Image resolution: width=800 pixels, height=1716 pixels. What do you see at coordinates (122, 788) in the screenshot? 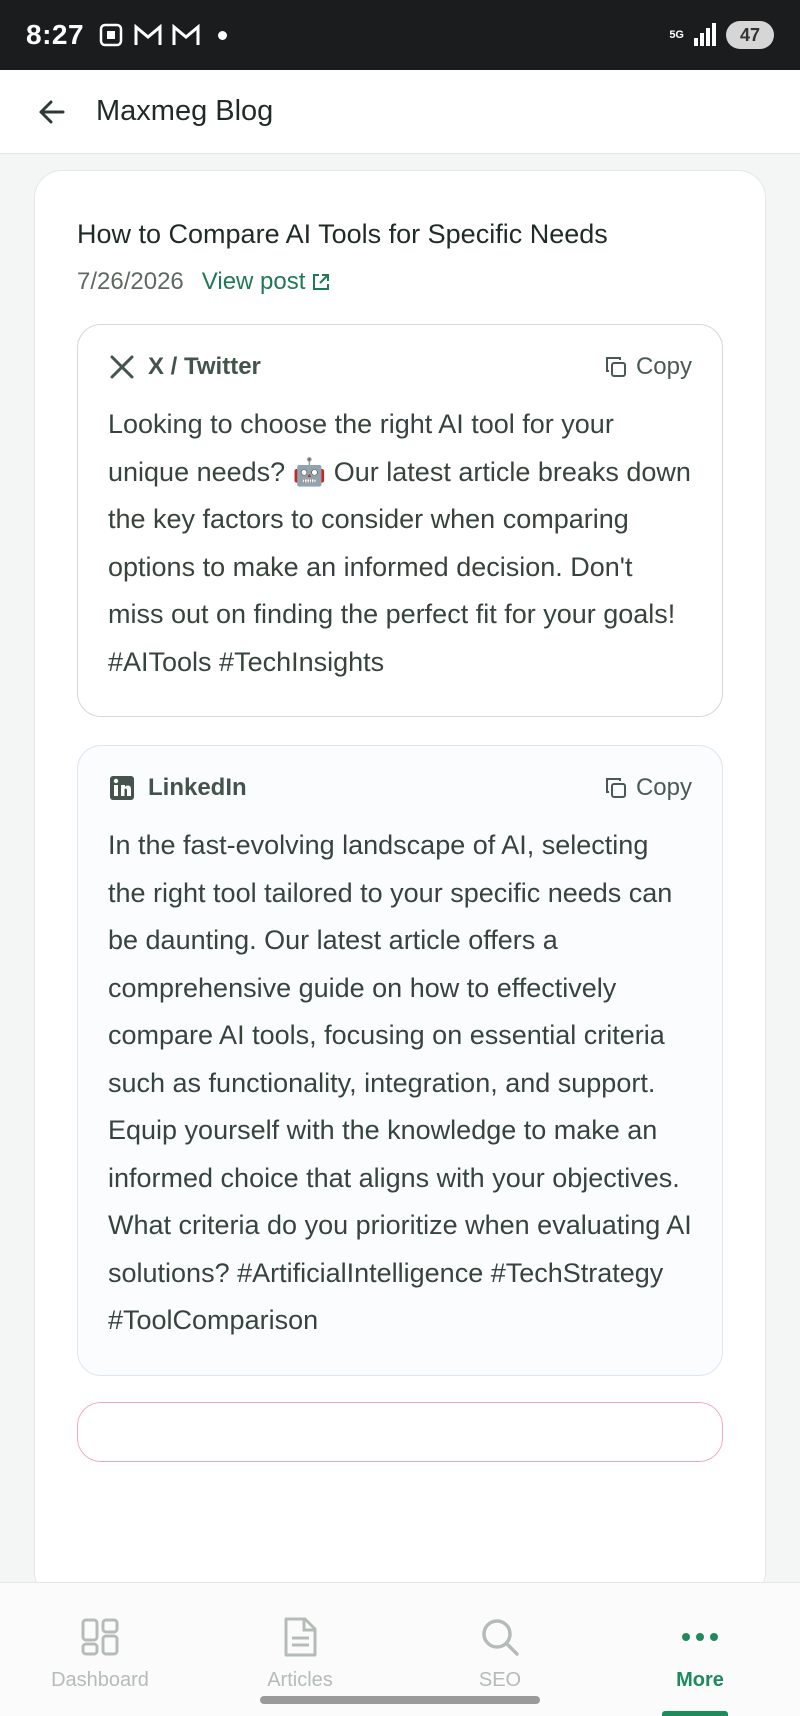
I see `linkedin-icon` at bounding box center [122, 788].